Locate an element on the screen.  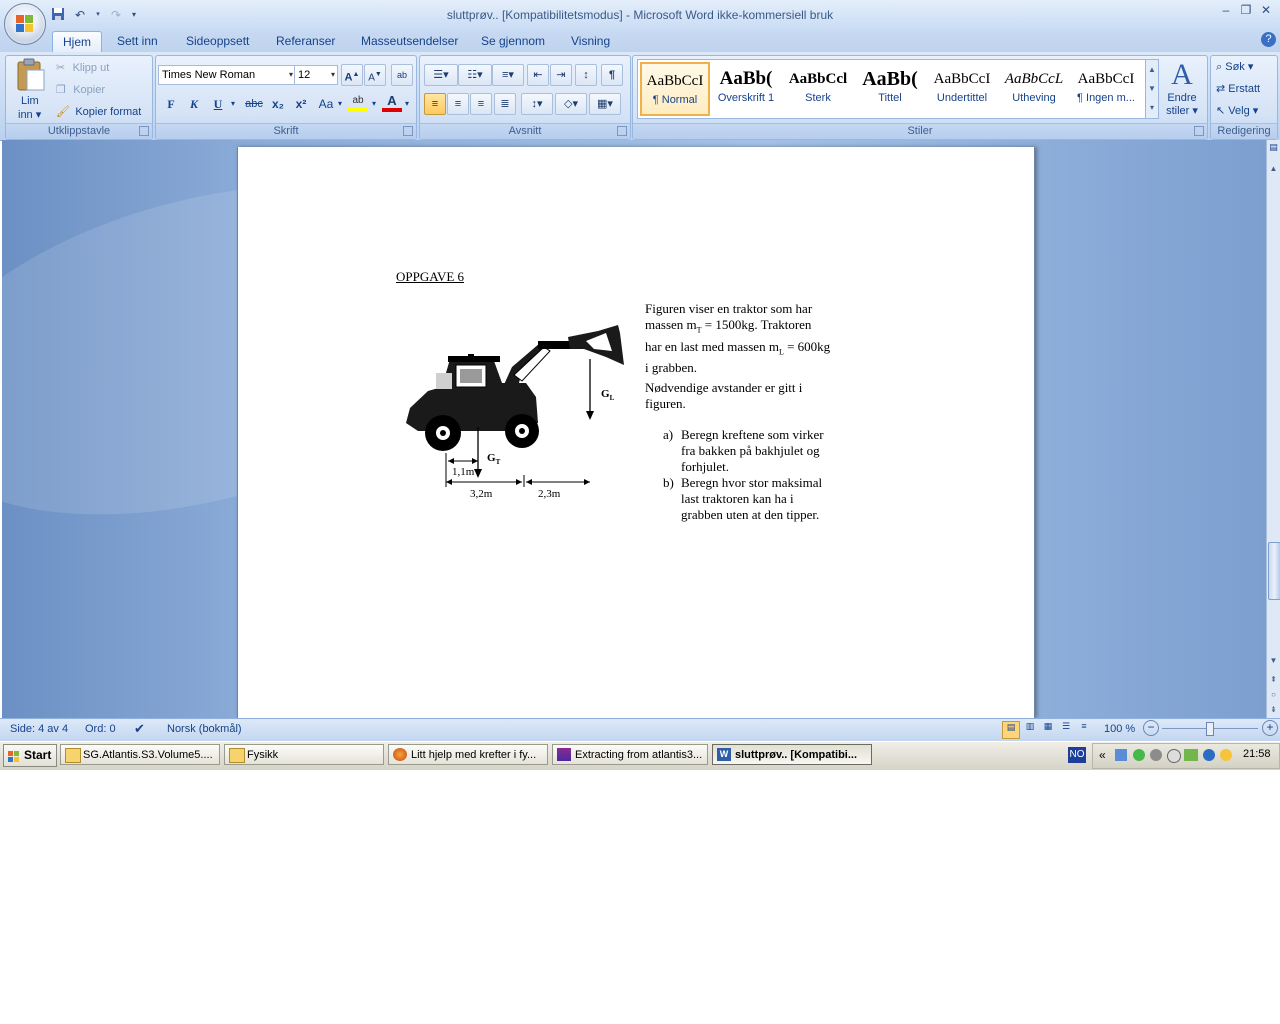
volume-icon is located at coordinates (1156, 755).